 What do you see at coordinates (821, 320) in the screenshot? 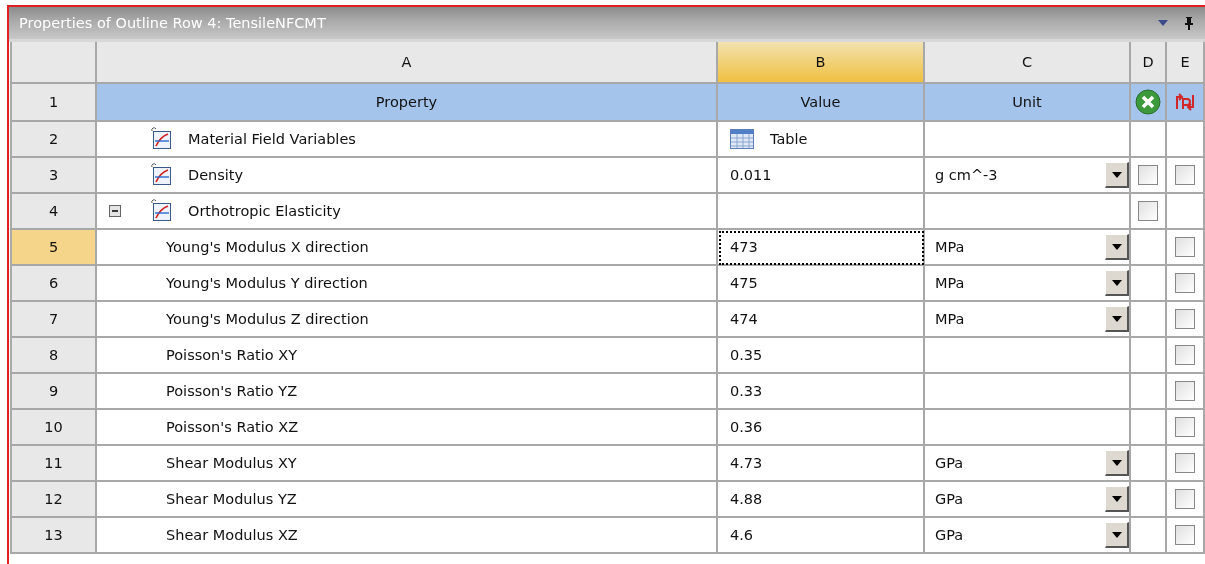
I see `table-cell: 474` at bounding box center [821, 320].